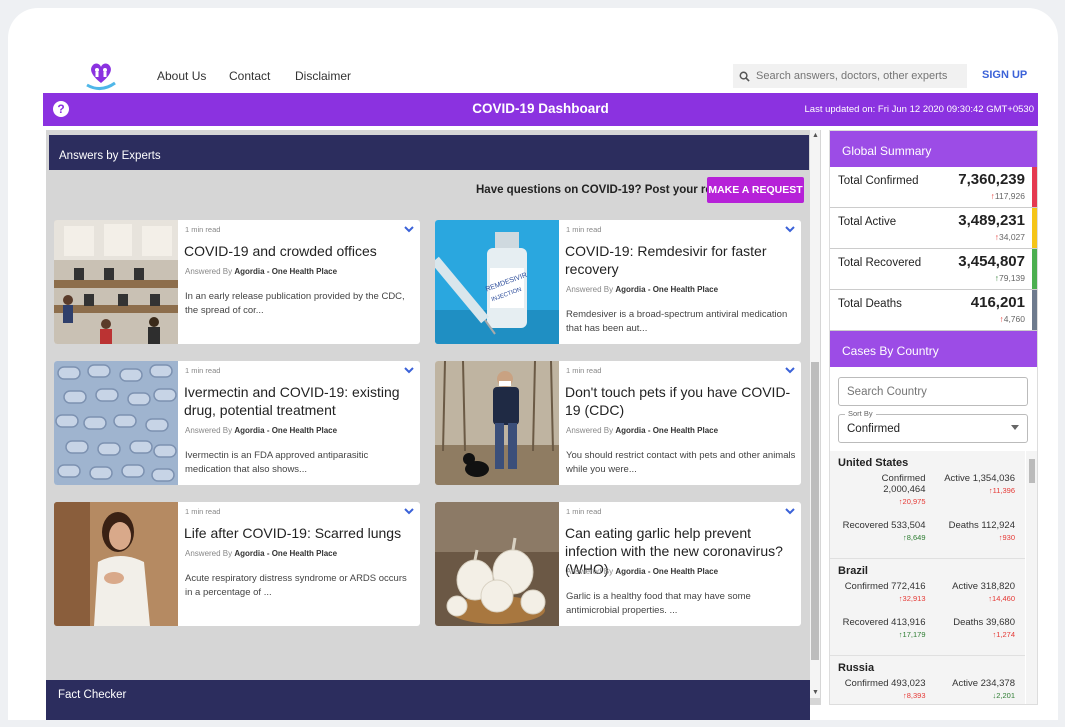  What do you see at coordinates (933, 426) in the screenshot?
I see `sort-by-select: Sort By Confirmed` at bounding box center [933, 426].